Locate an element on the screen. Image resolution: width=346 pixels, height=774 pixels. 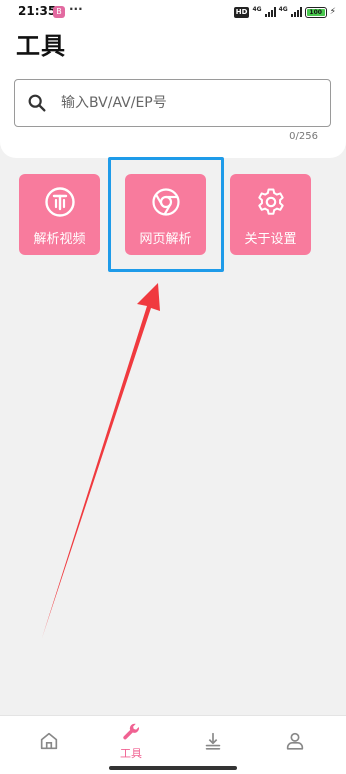
battery-icon: 100 is located at coordinates (315, 12).